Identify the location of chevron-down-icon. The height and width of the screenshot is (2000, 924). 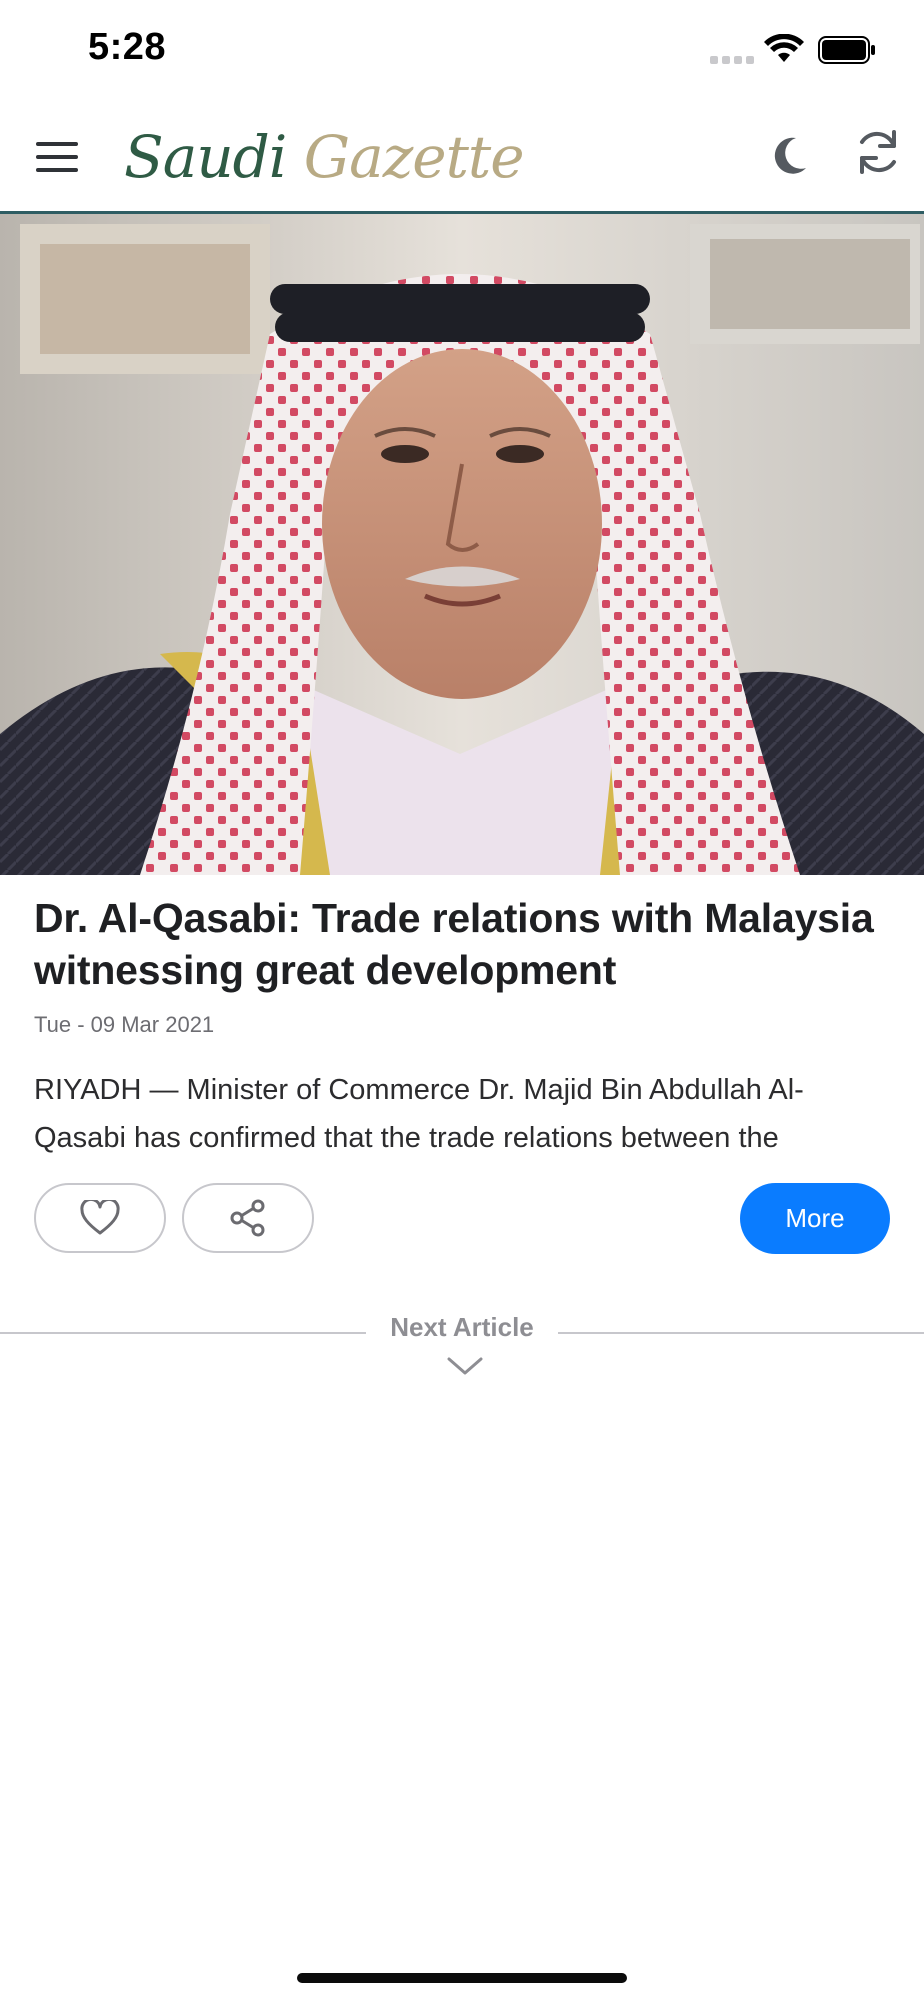
(465, 1366).